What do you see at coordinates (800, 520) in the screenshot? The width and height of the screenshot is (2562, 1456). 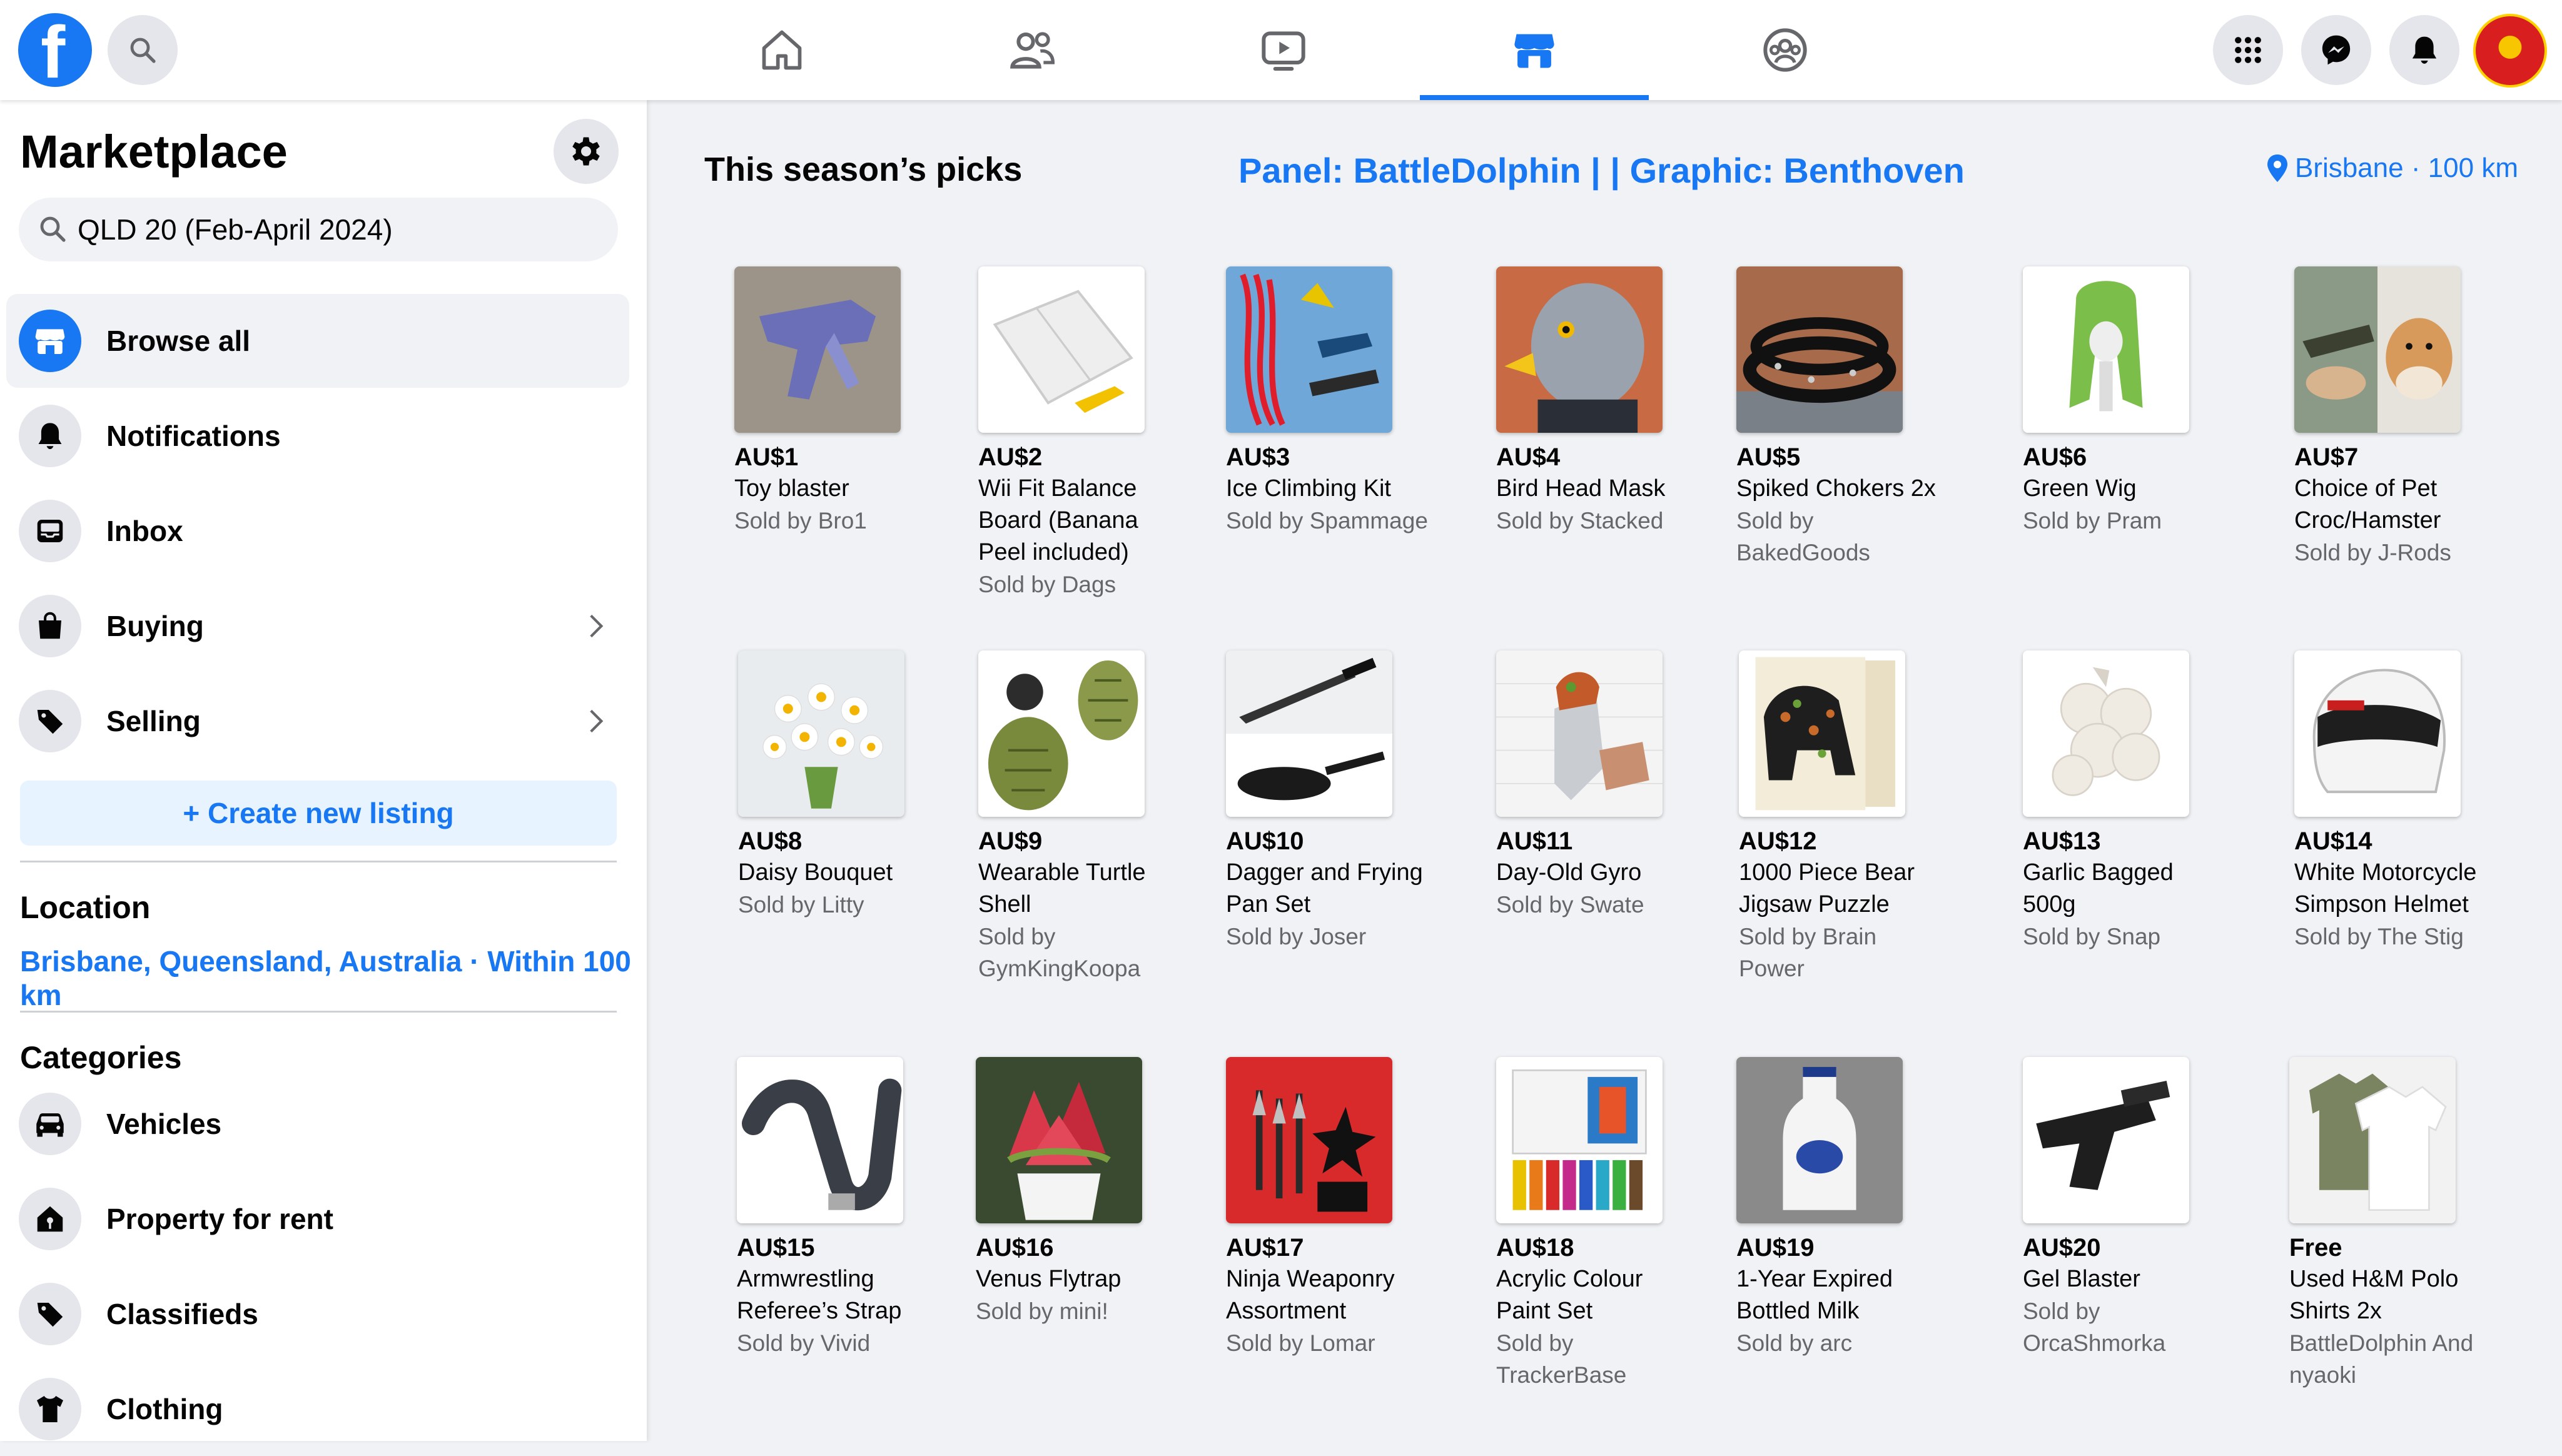 I see `listing-seller: Sold by Bro1` at bounding box center [800, 520].